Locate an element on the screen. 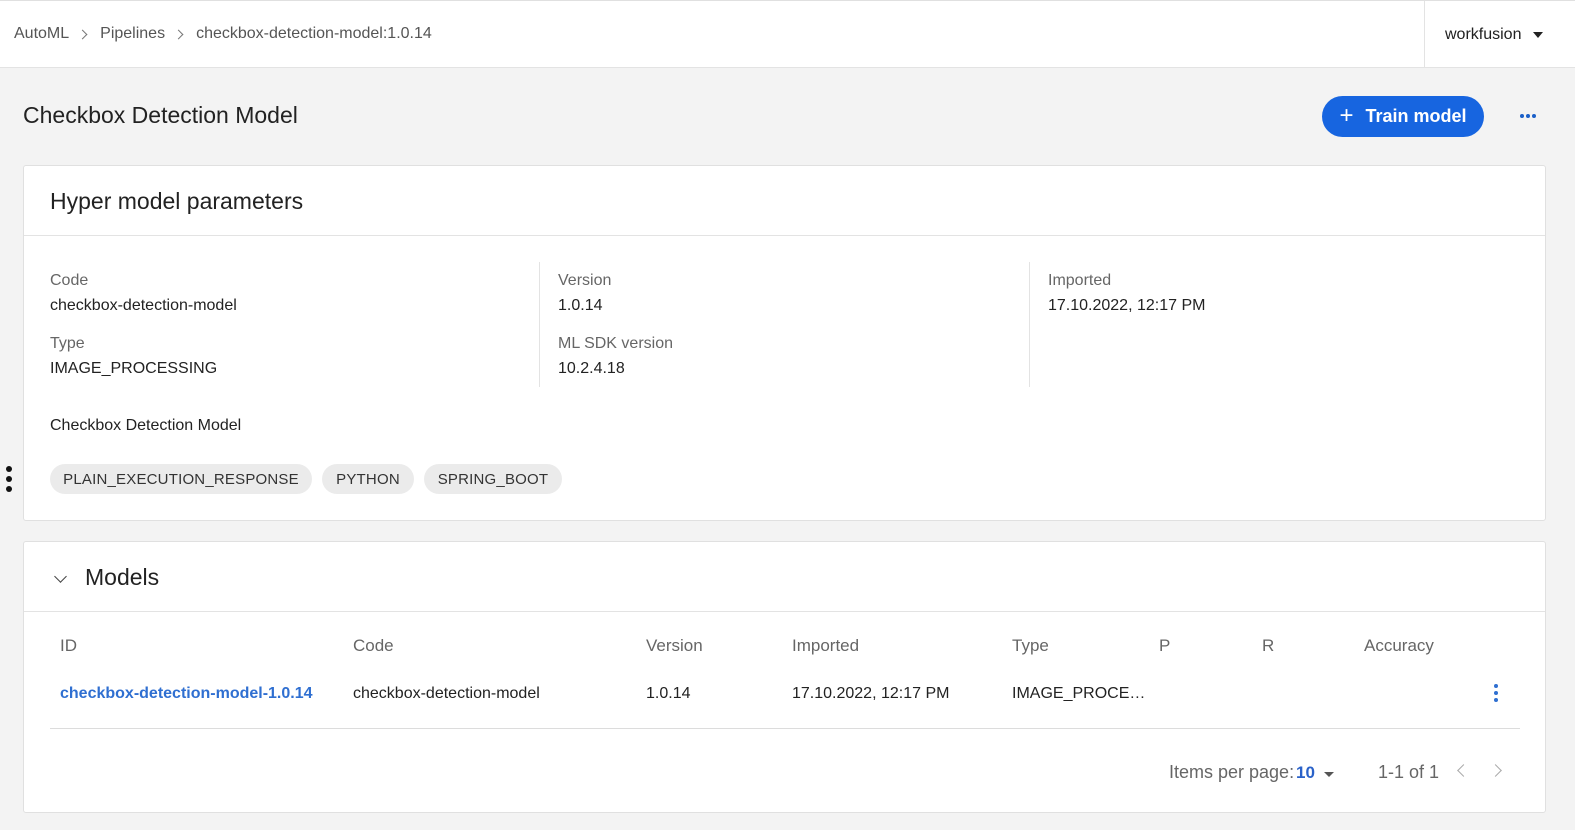 The image size is (1575, 830). hyper-params-title: Hyper model parameters is located at coordinates (177, 201).